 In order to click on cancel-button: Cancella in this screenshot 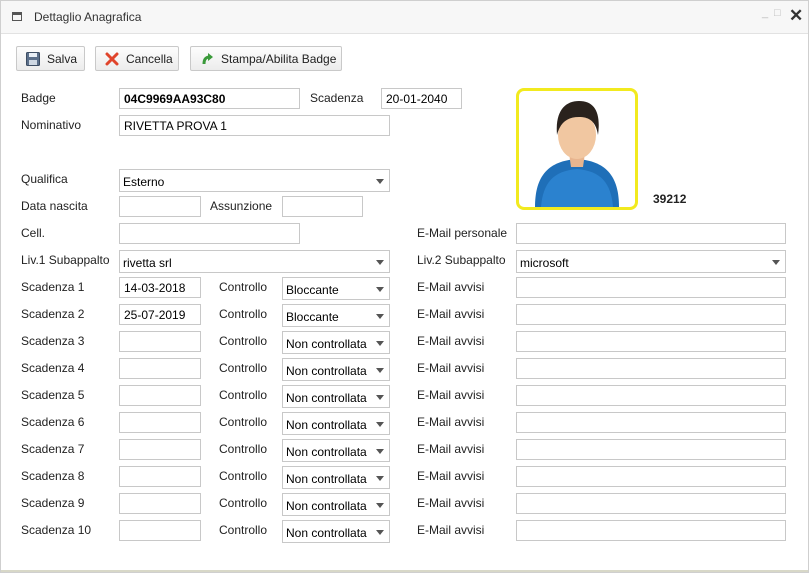, I will do `click(137, 58)`.